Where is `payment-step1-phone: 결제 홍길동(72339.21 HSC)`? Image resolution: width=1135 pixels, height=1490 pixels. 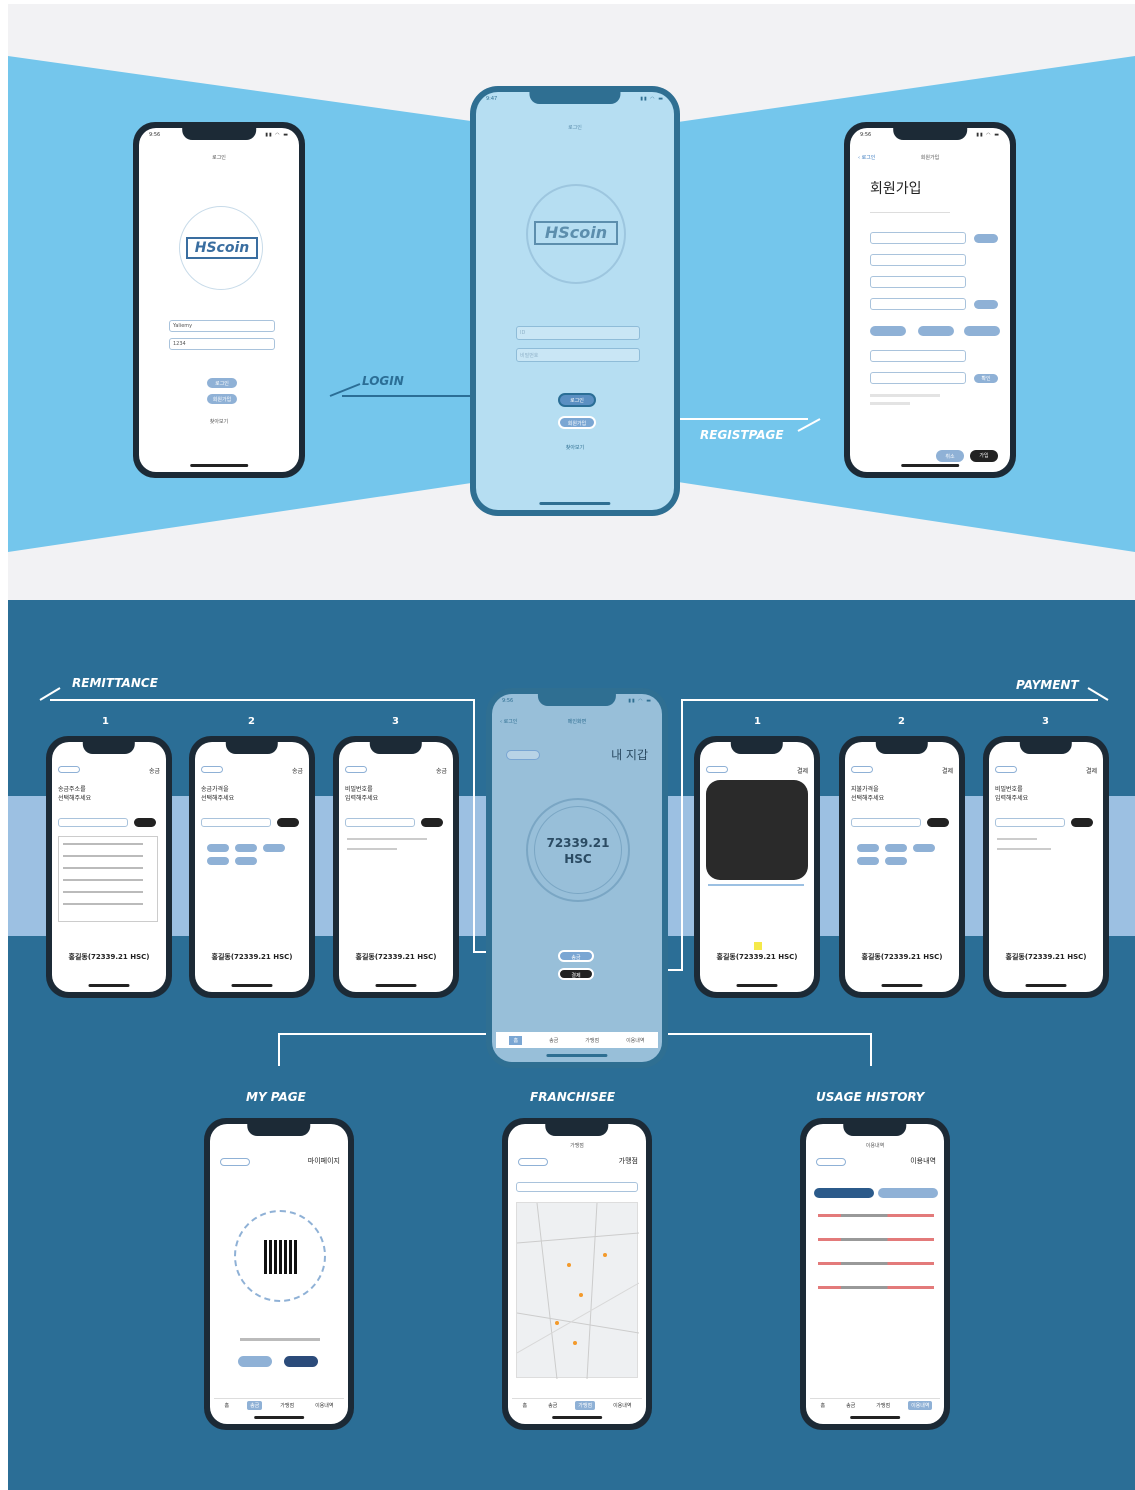
payment-step1-phone: 결제 홍길동(72339.21 HSC) is located at coordinates (757, 867).